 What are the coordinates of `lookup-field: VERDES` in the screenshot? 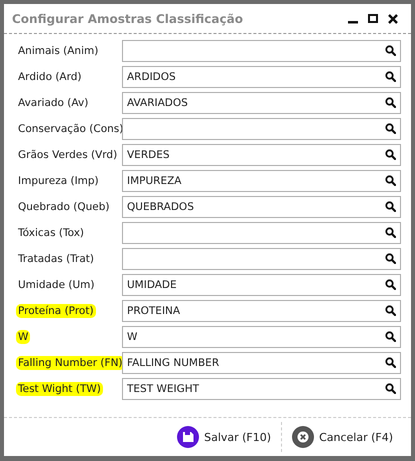 It's located at (261, 155).